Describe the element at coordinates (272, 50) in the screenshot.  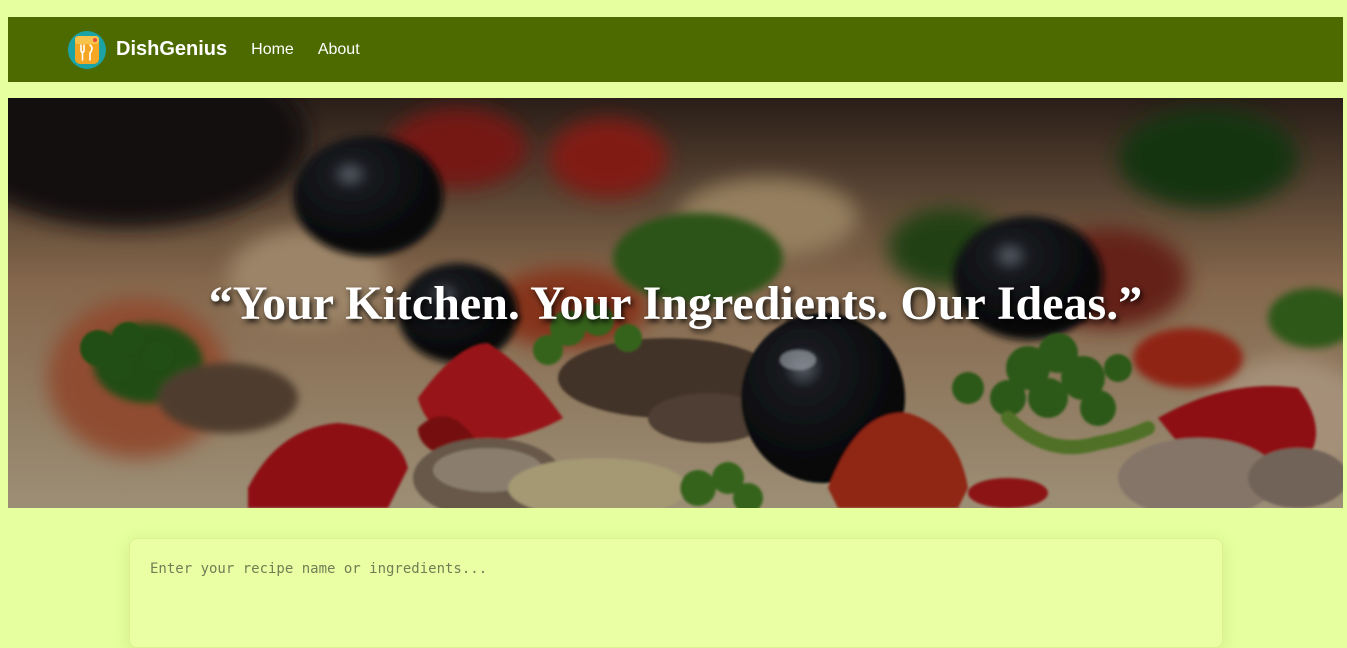
I see `nav-link-home: Home` at that location.